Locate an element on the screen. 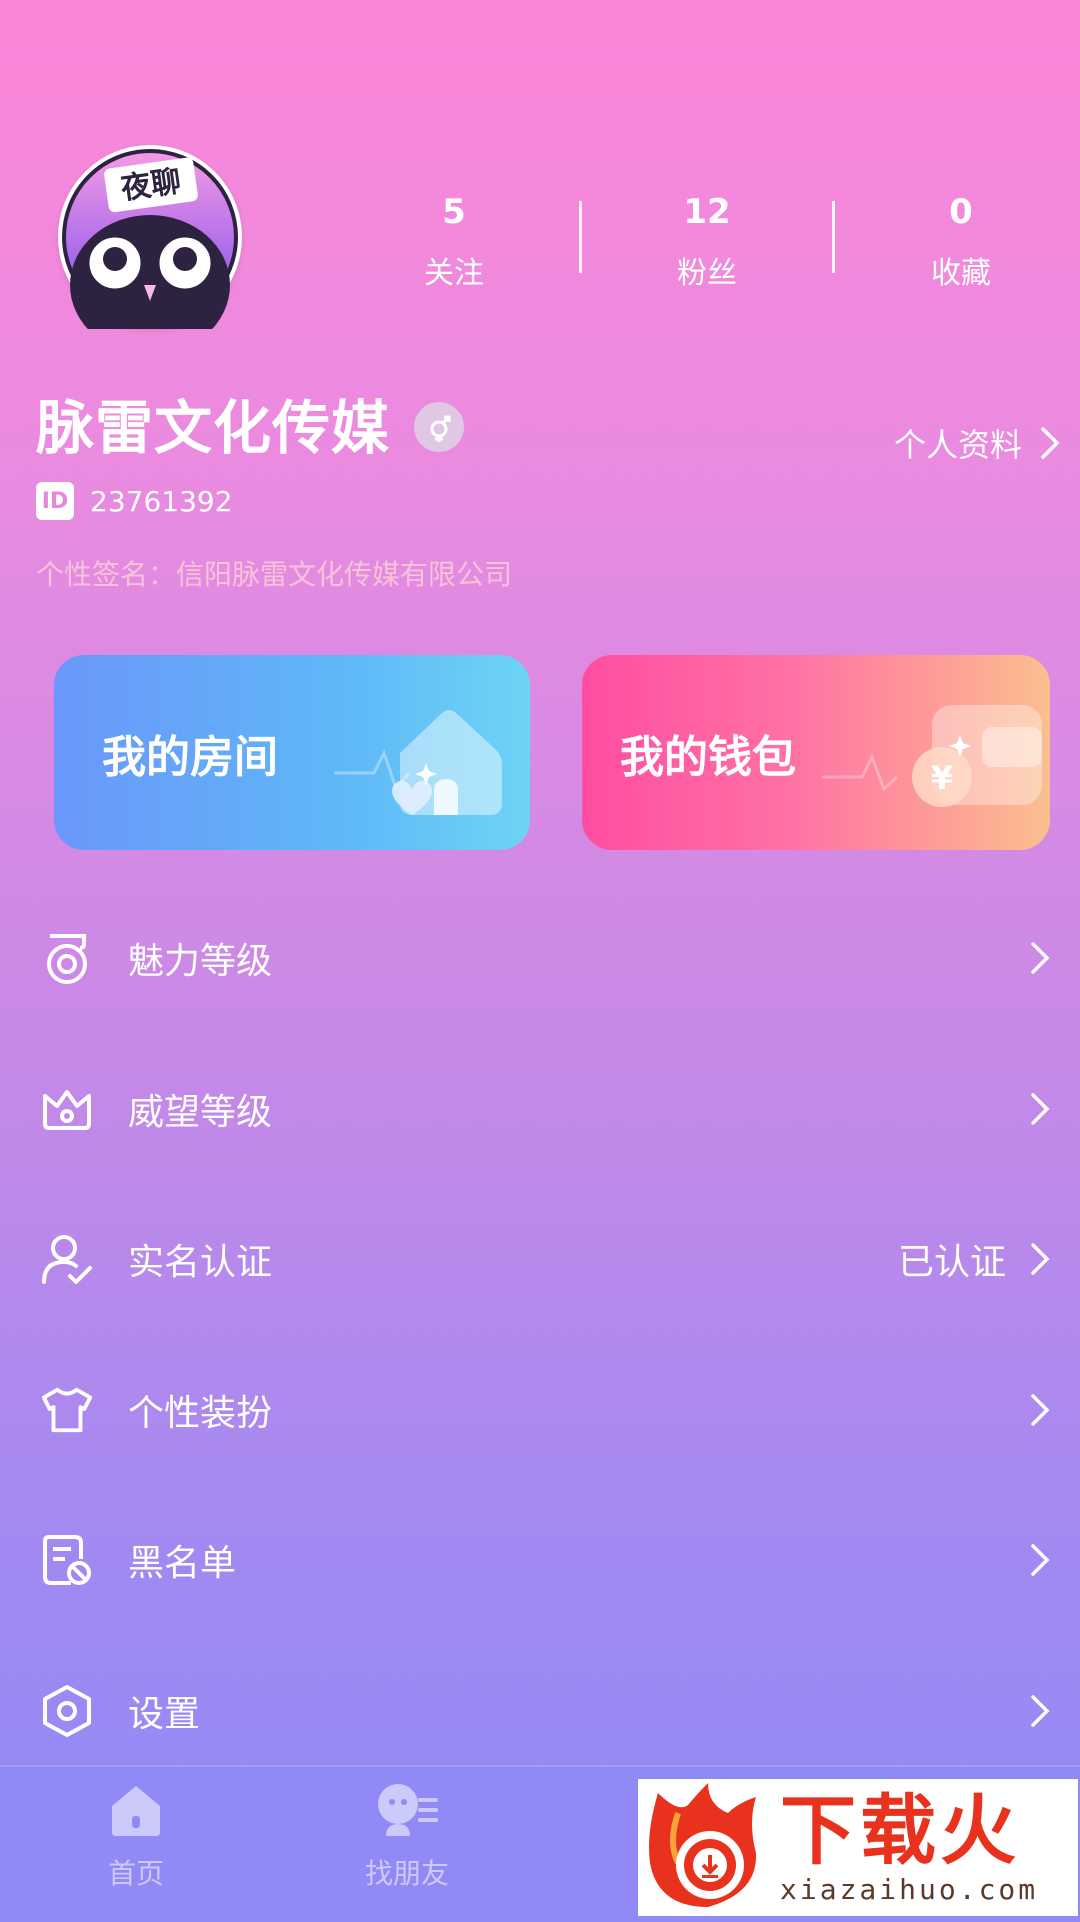  crown-icon is located at coordinates (67, 1109).